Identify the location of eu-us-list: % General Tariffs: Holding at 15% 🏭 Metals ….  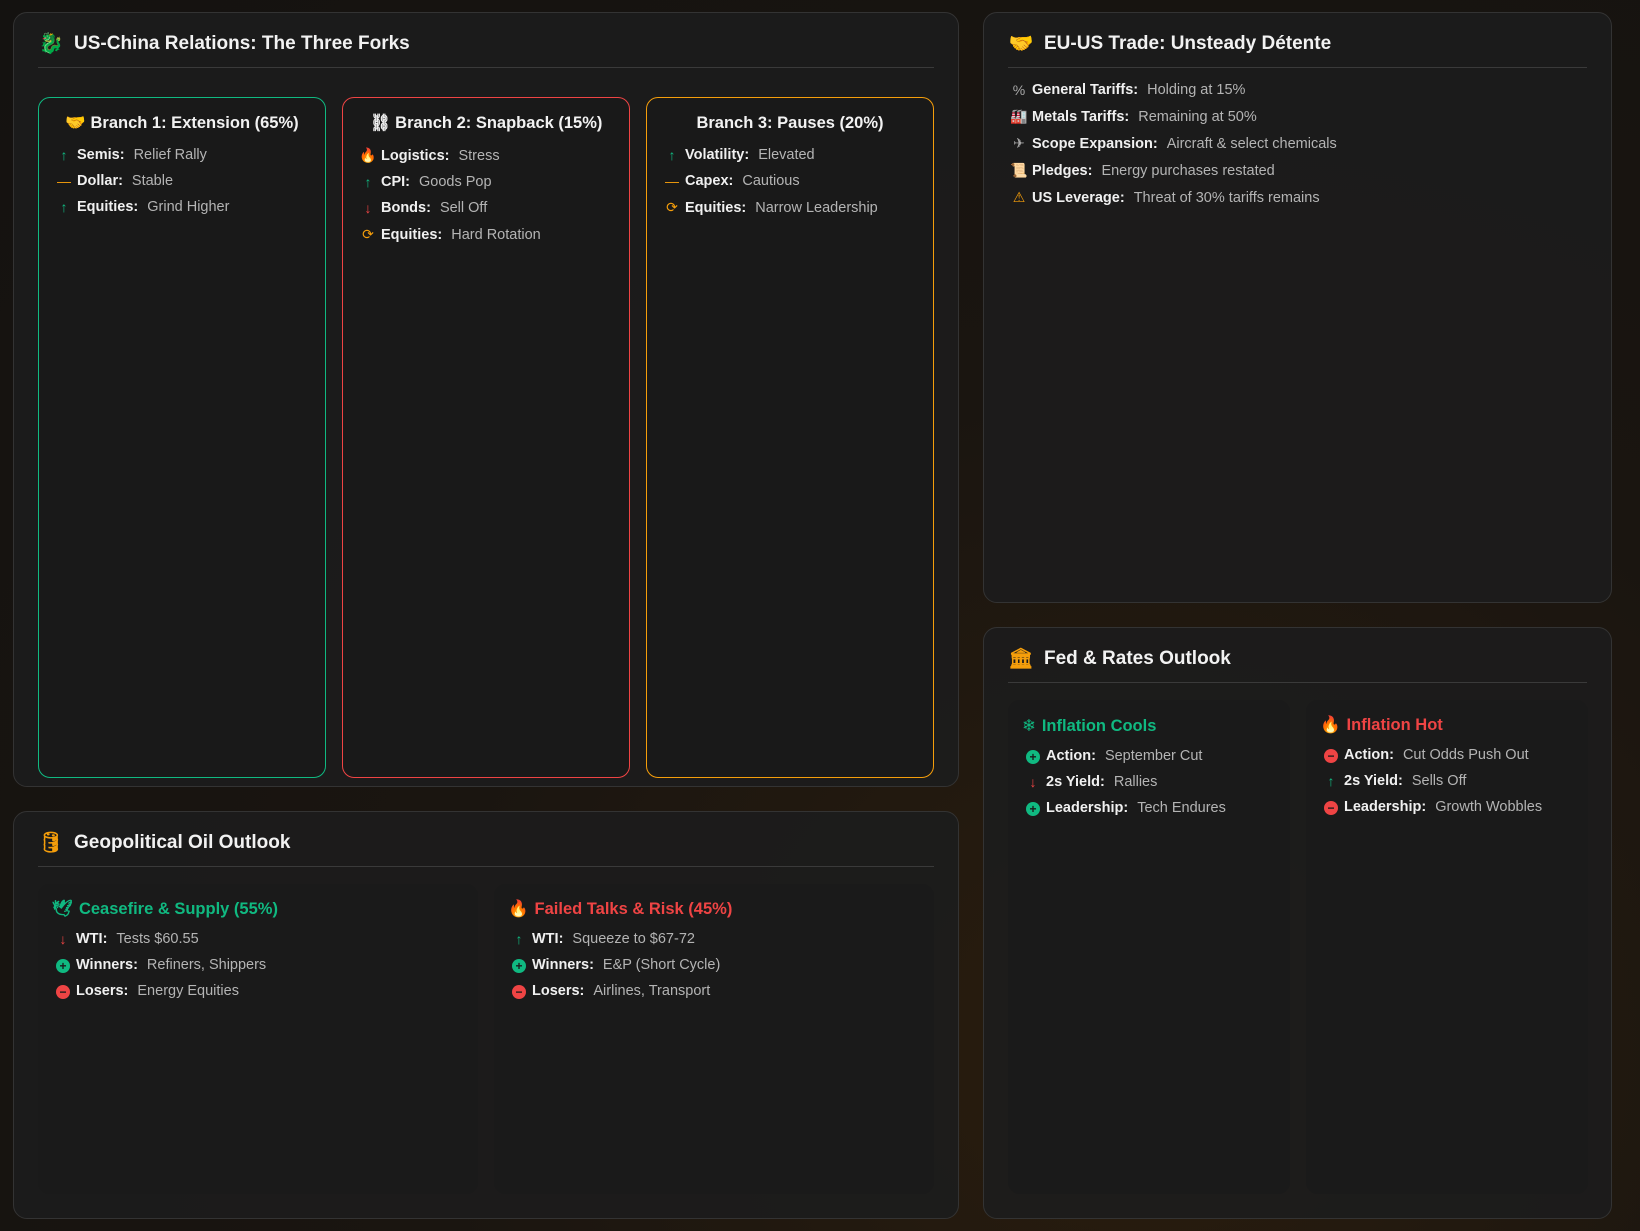
(1297, 144).